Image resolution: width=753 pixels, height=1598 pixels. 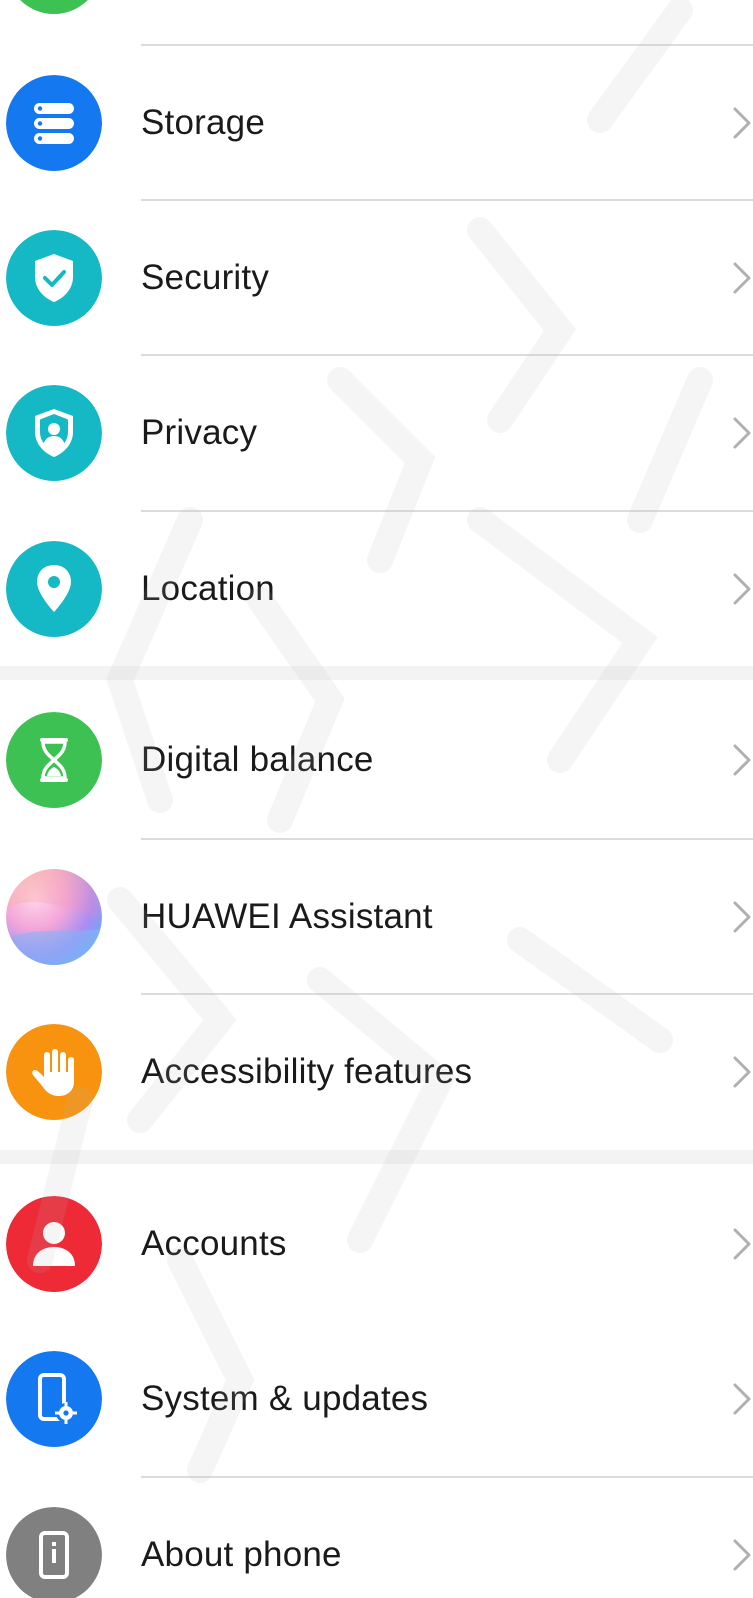 What do you see at coordinates (54, 1552) in the screenshot?
I see `phone-info-icon` at bounding box center [54, 1552].